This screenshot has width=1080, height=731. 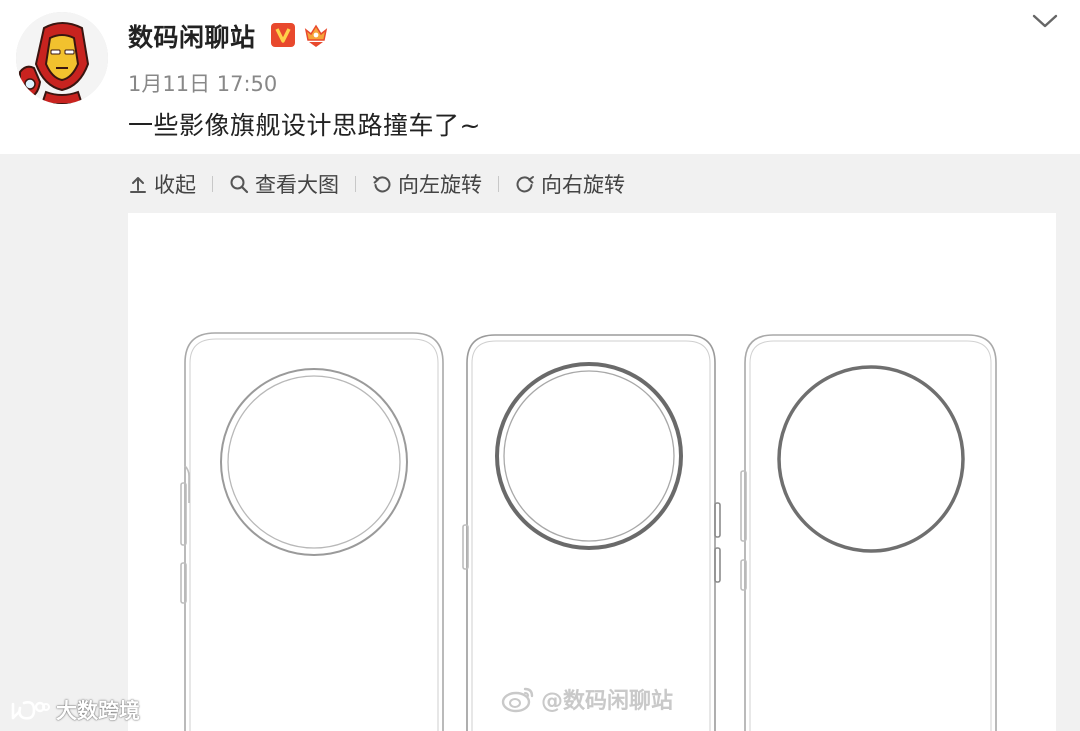 I want to click on rotate-right-button: 向右旋转, so click(x=570, y=184).